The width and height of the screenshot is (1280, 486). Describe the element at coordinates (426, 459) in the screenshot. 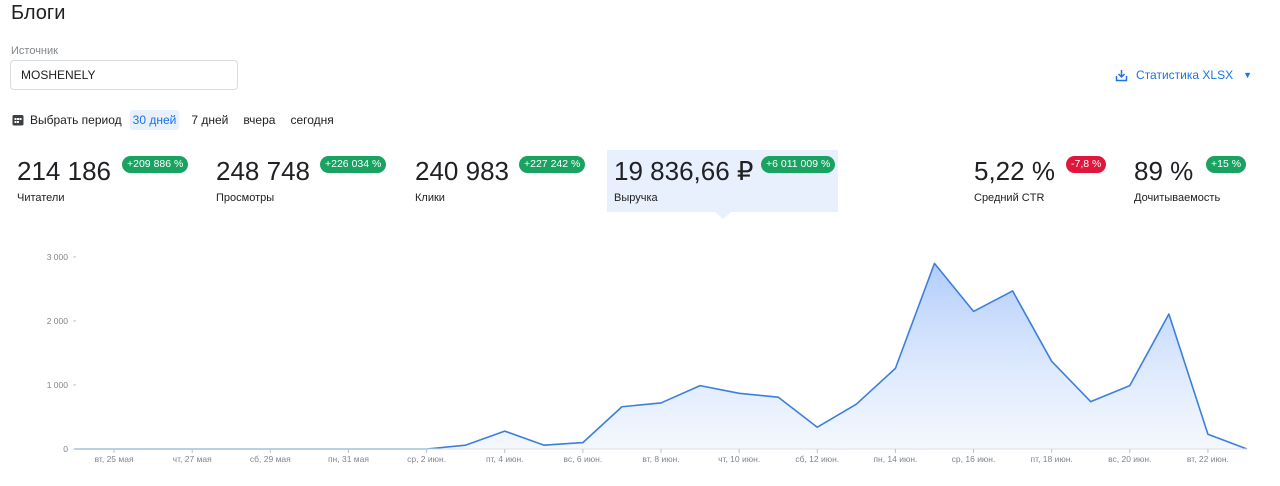

I see `x-tick-label: ср, 2 июн.` at that location.